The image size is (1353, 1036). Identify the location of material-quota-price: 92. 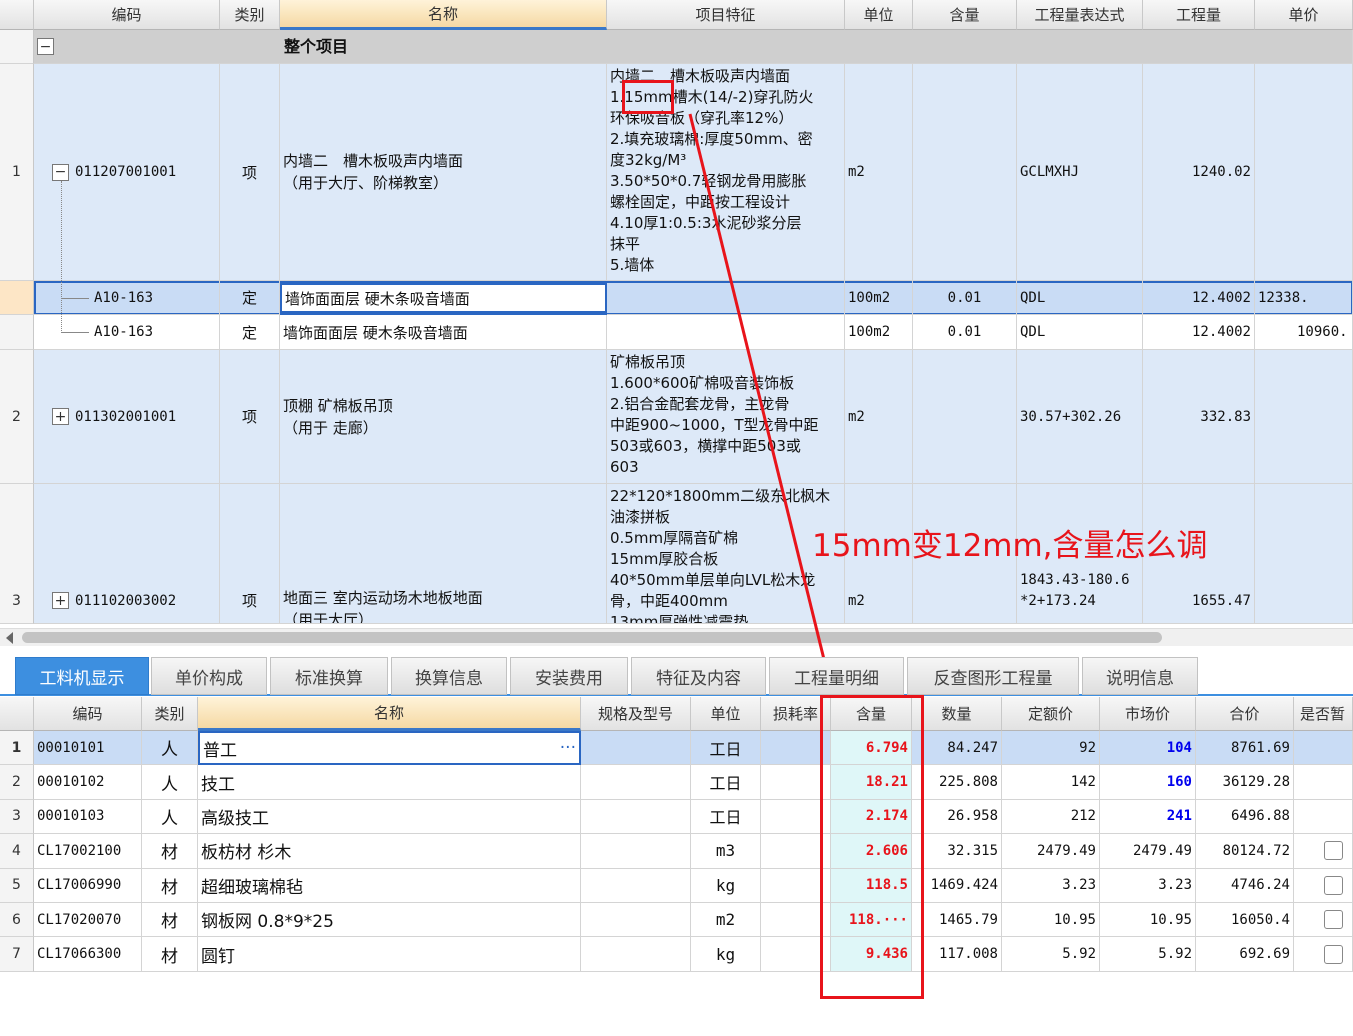
(1051, 748).